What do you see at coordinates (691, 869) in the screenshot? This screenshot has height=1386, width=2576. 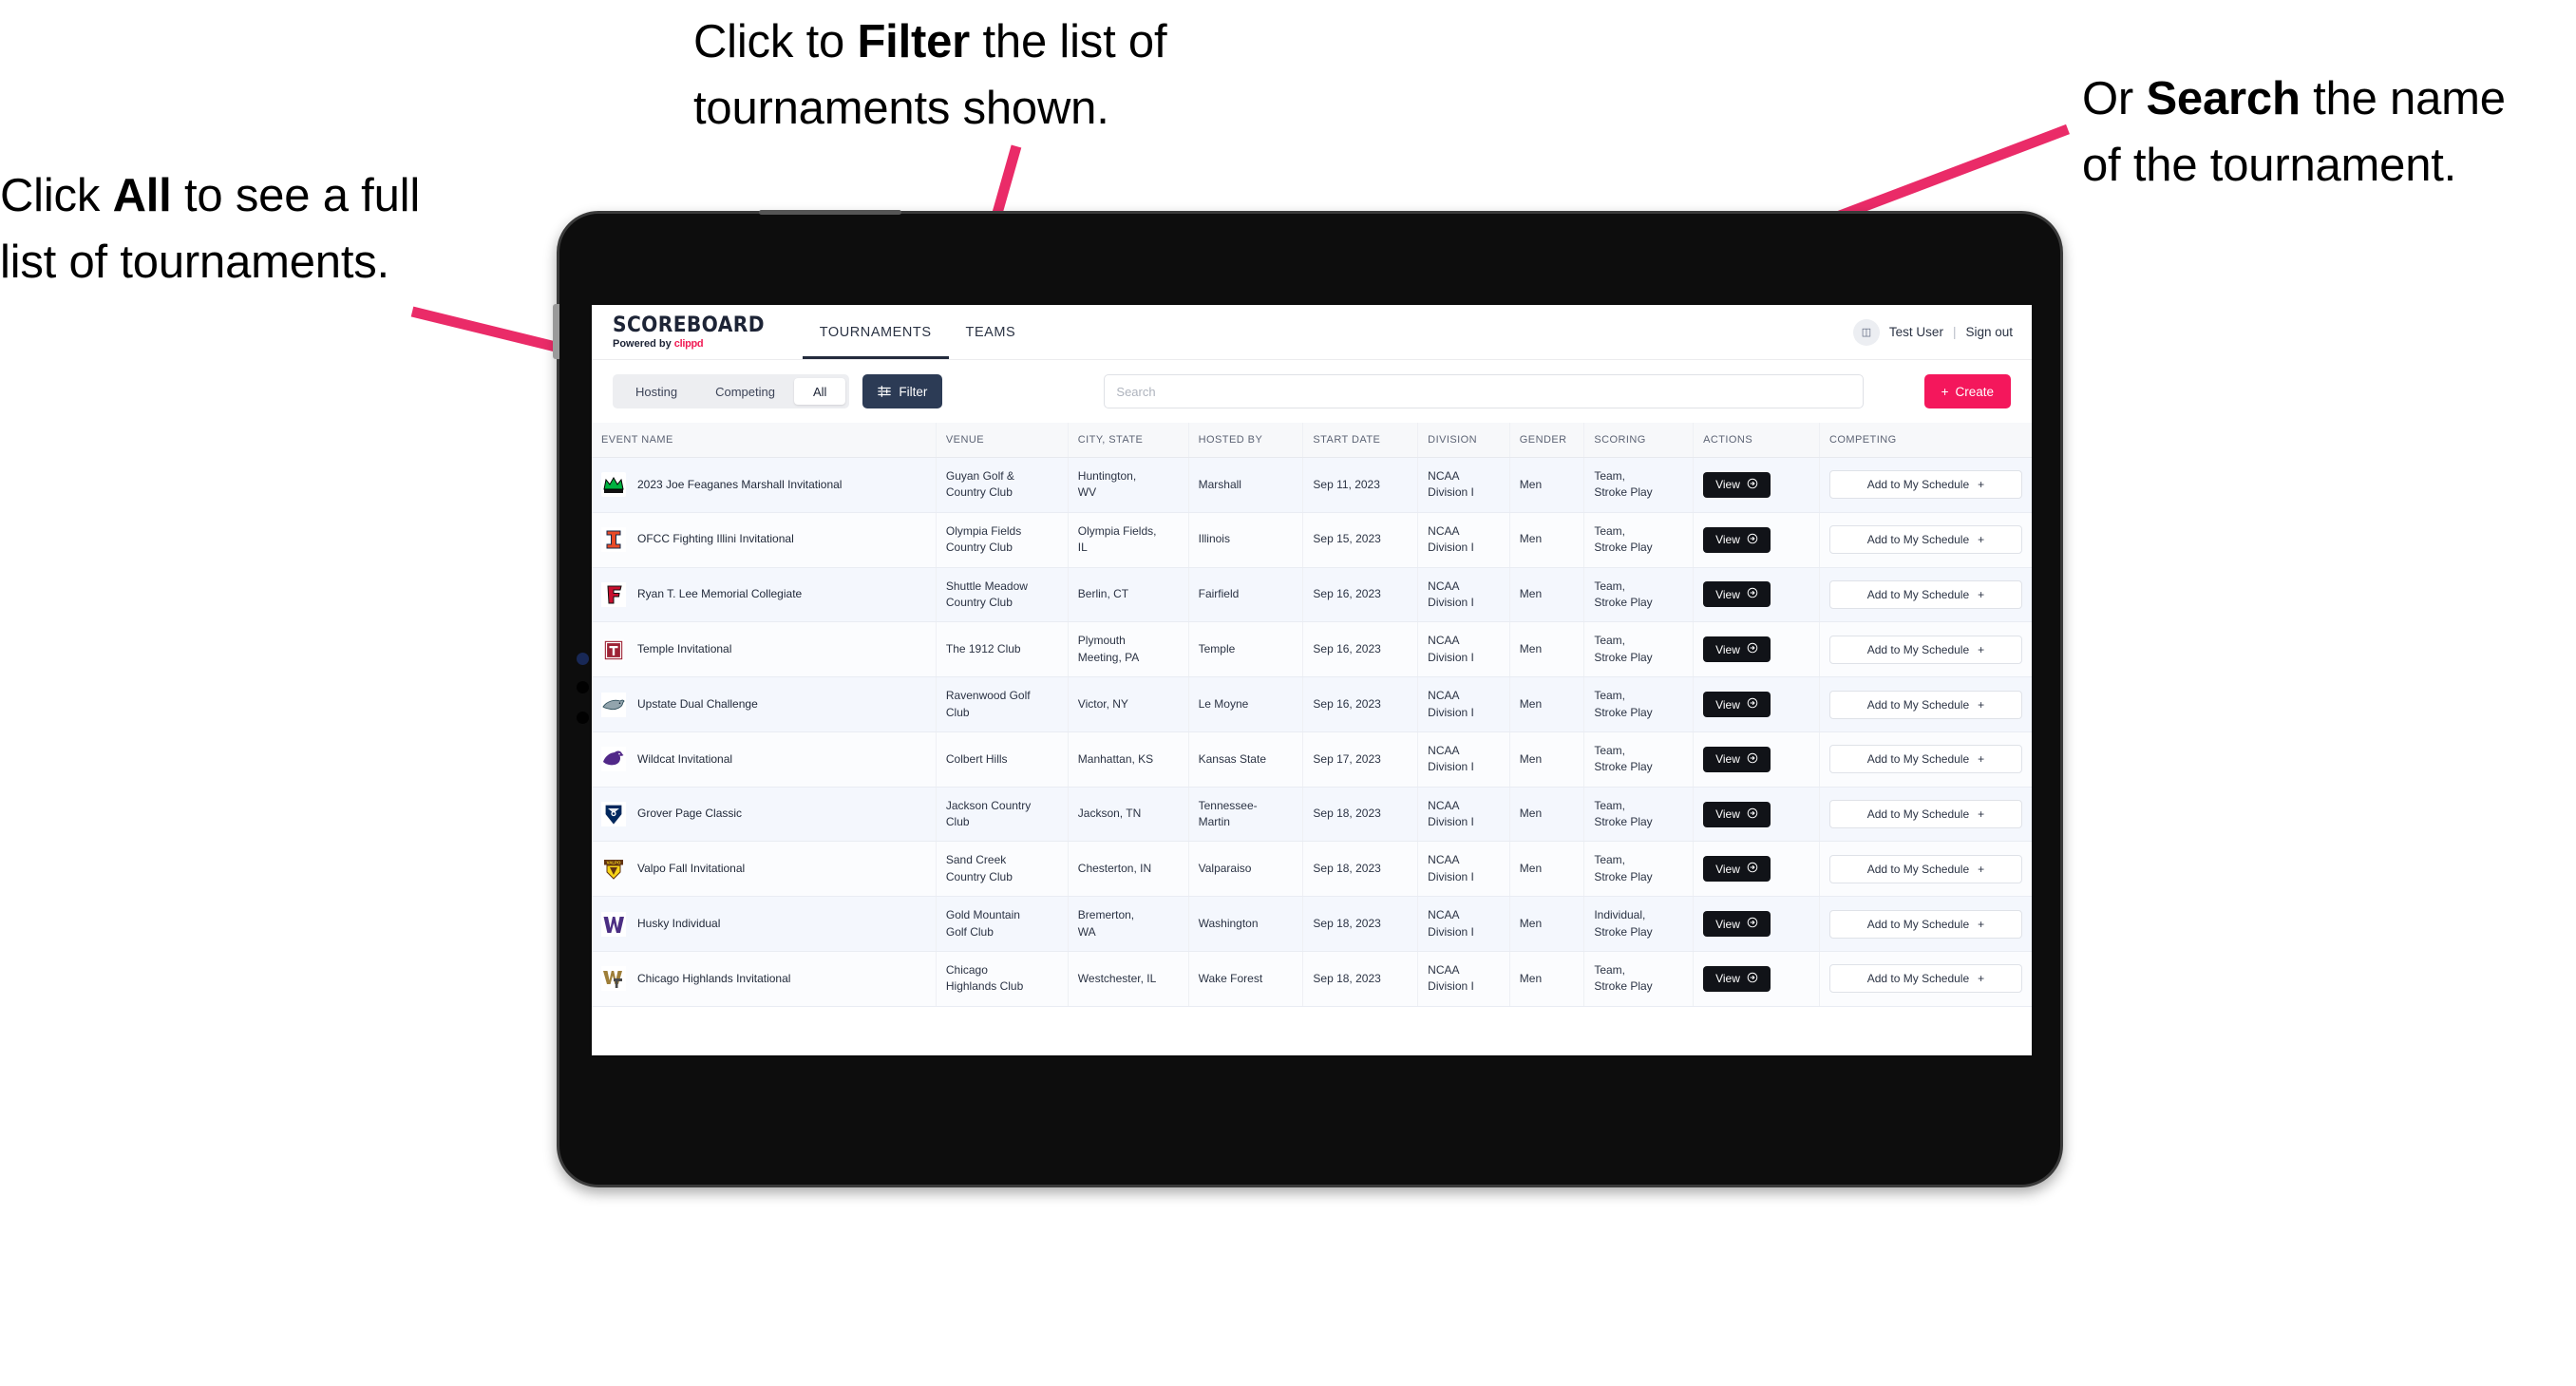 I see `event-name-text: Valpo Fall Invitational` at bounding box center [691, 869].